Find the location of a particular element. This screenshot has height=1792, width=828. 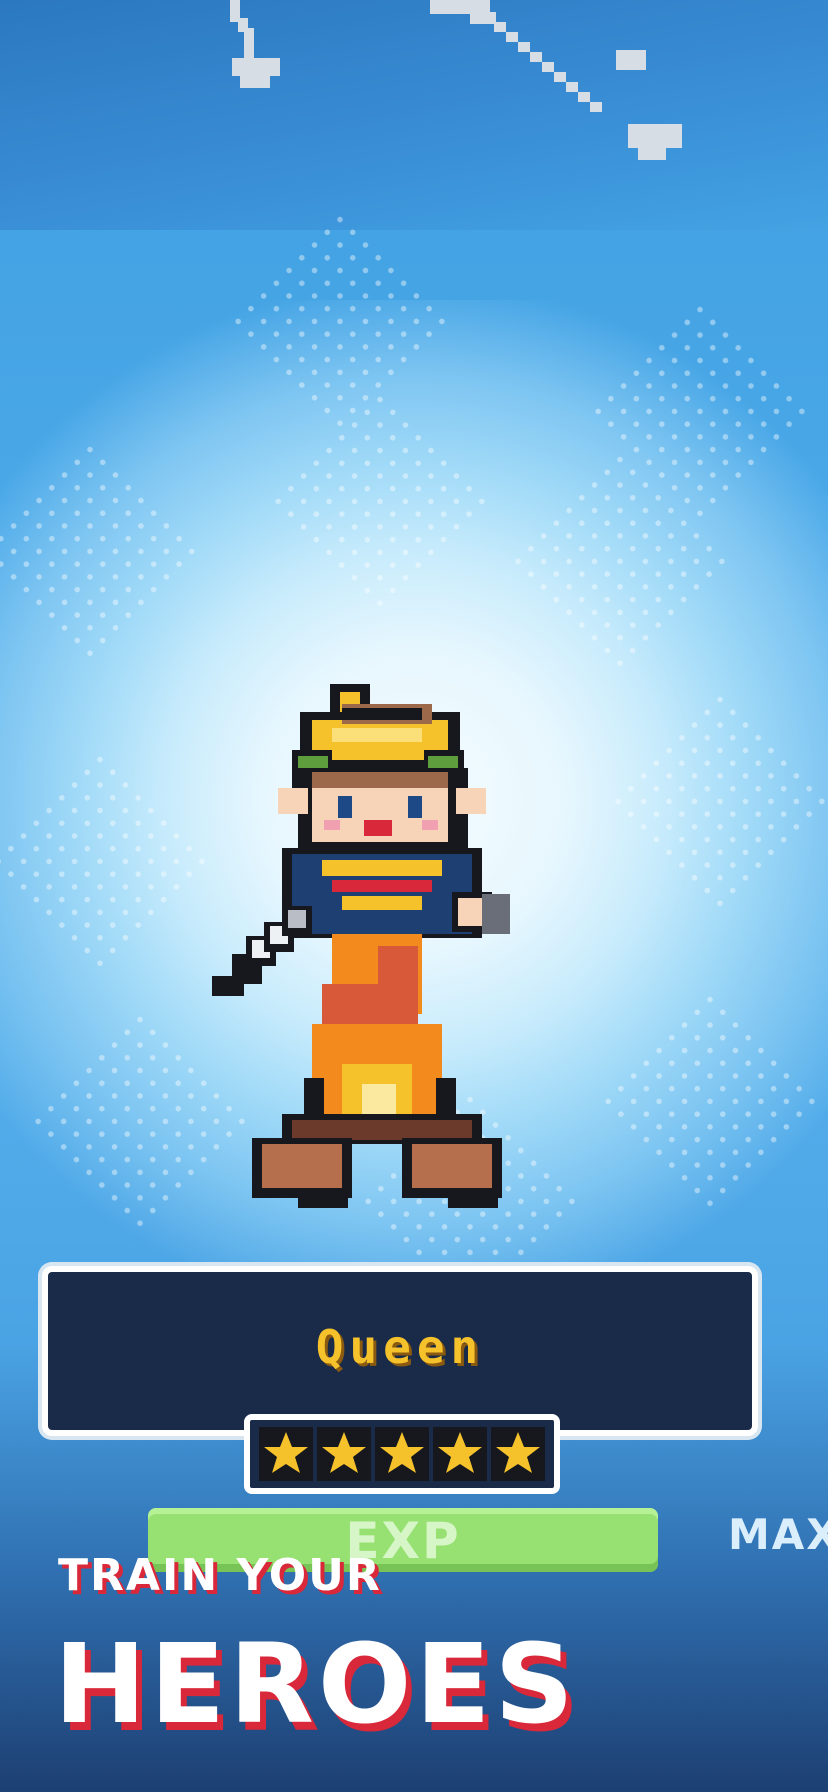

max-level-label: MAX is located at coordinates (778, 1534).